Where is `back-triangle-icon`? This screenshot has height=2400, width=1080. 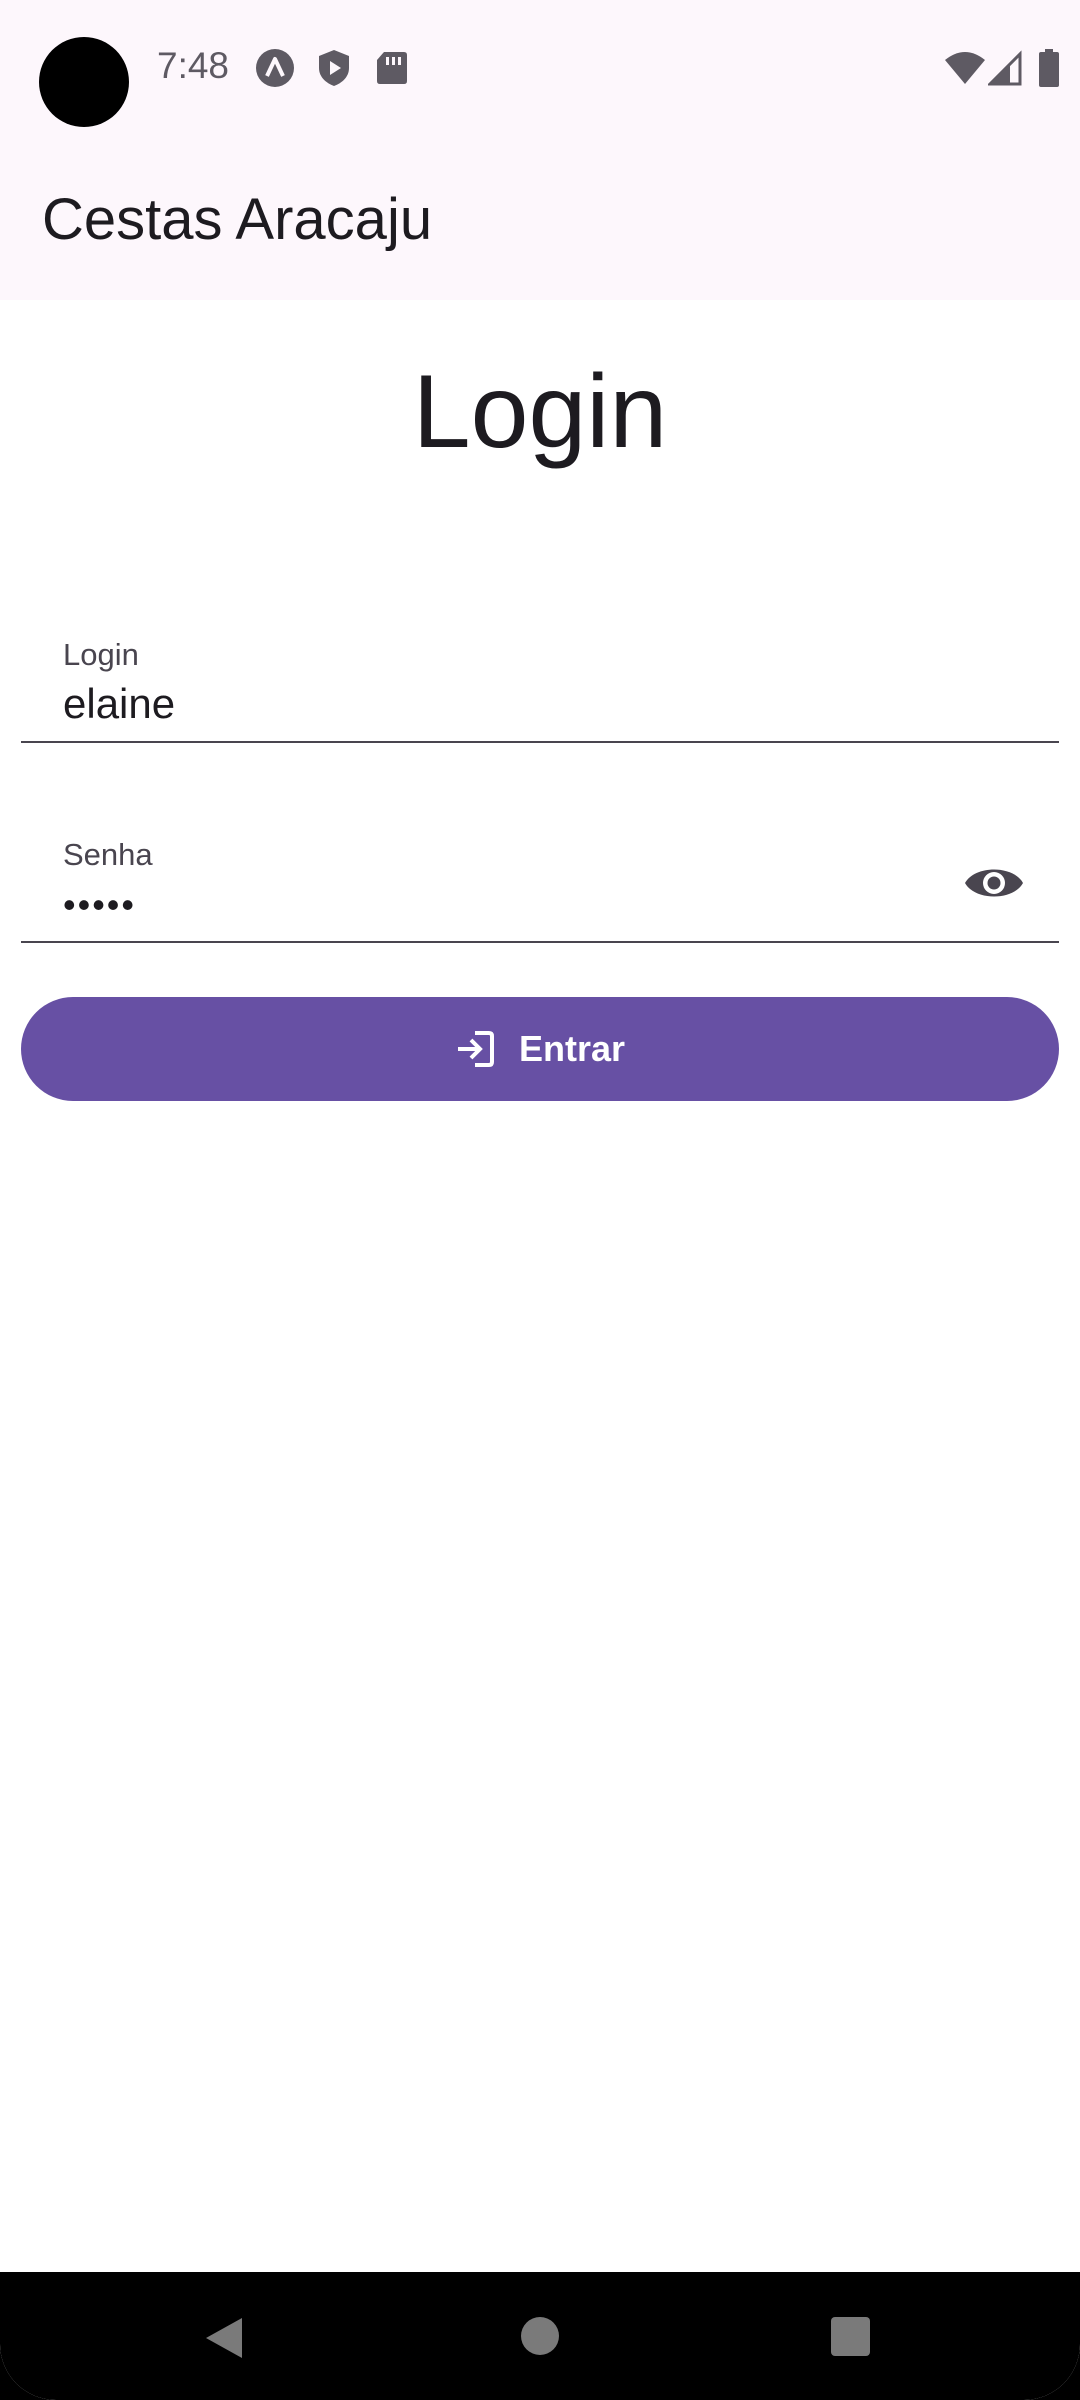
back-triangle-icon is located at coordinates (224, 2338).